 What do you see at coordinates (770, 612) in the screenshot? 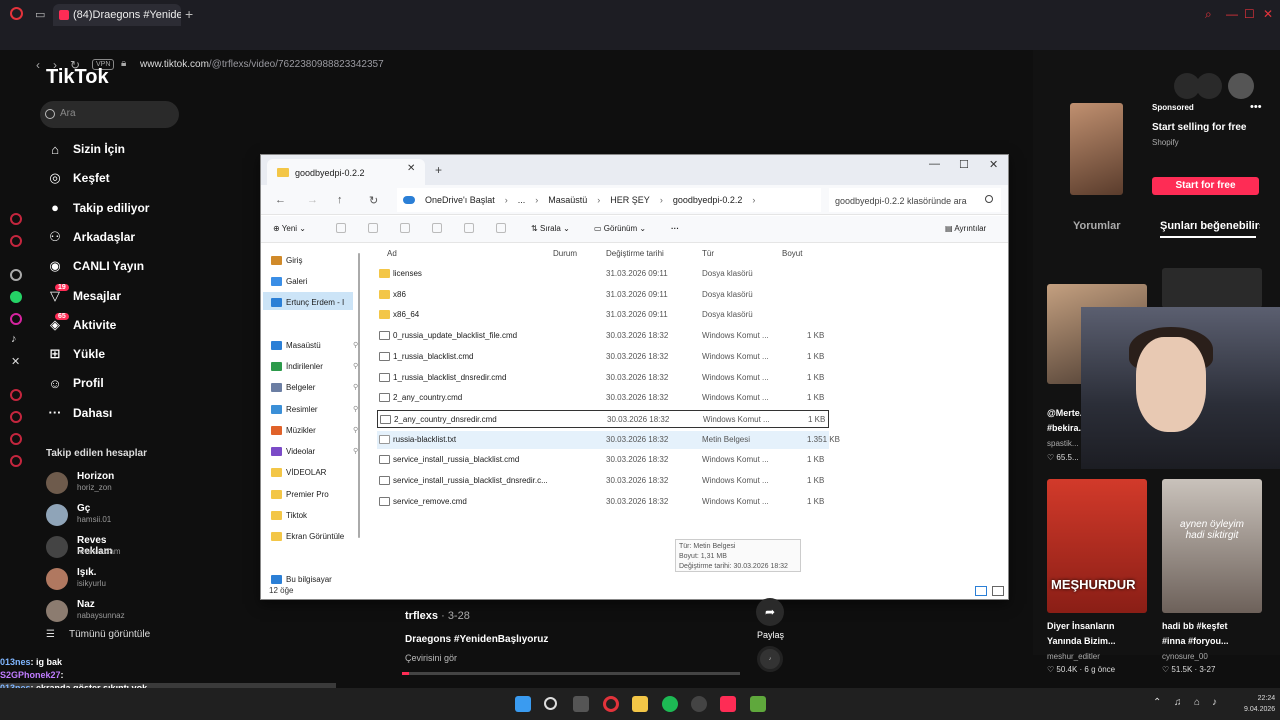
I see `share-button: ➦` at bounding box center [770, 612].